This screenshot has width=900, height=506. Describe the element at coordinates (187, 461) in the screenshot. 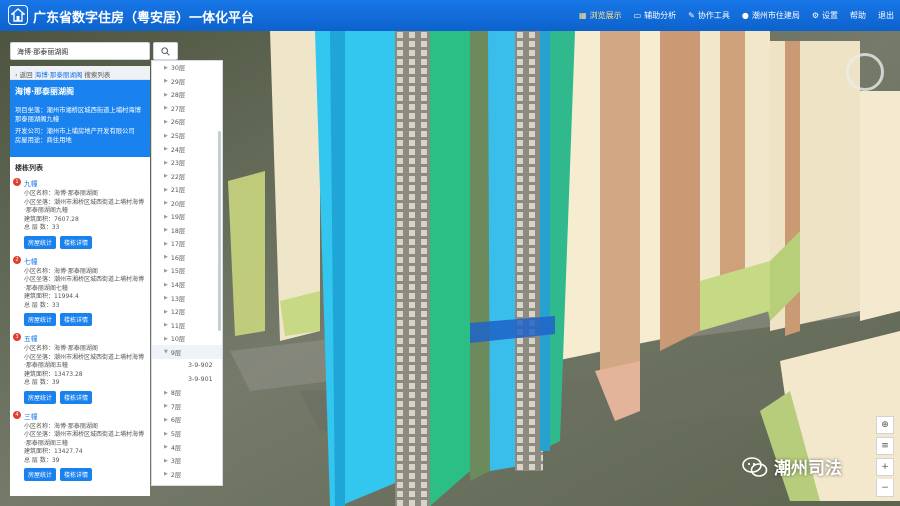

I see `floor-item: ▶ 3层` at that location.